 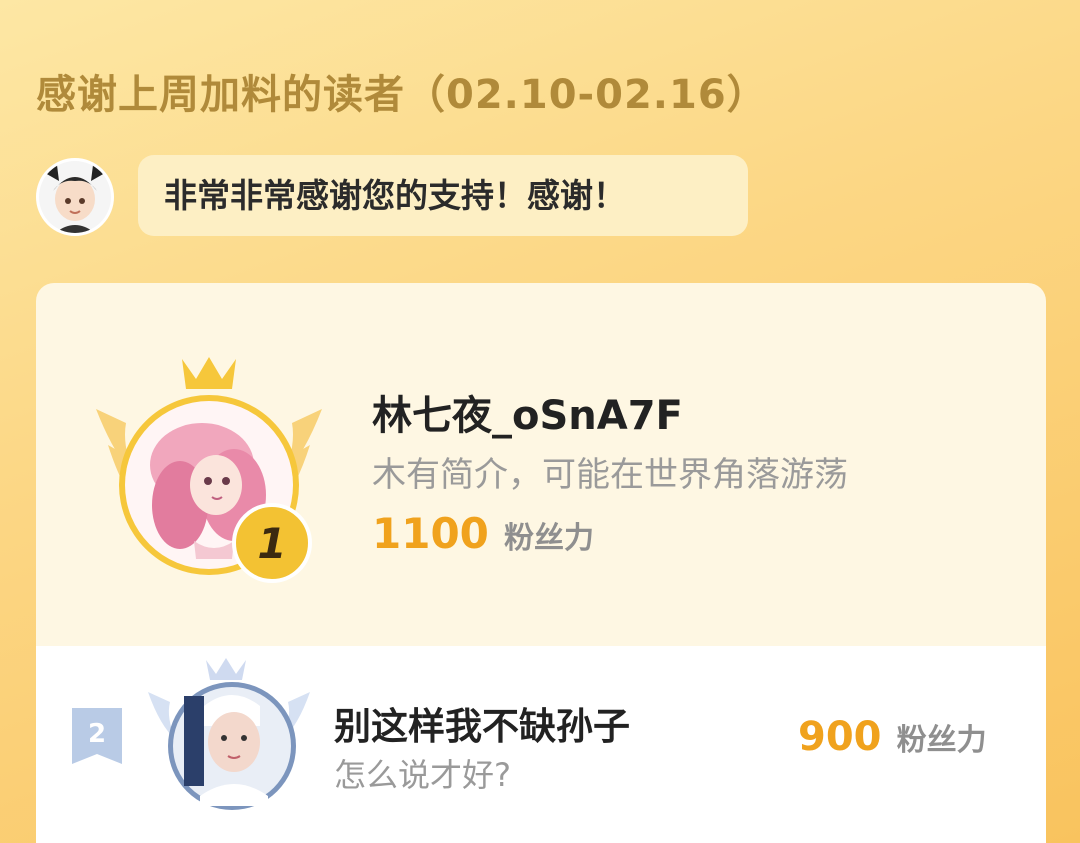 I want to click on rank2-score-unit: 粉丝力, so click(x=941, y=740).